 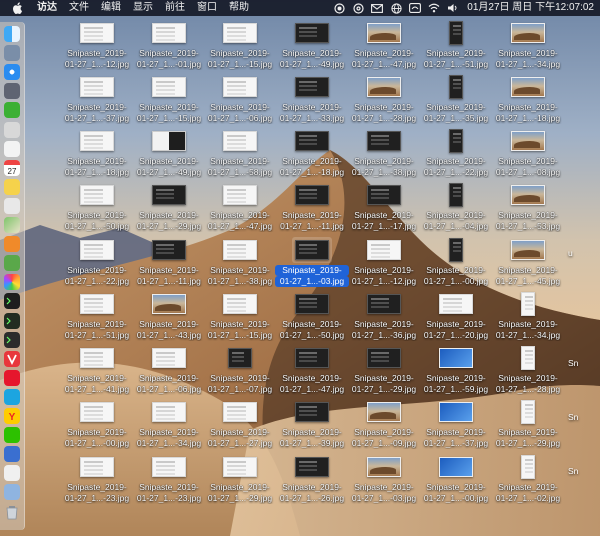 What do you see at coordinates (12, 416) in the screenshot?
I see `yandex-icon: Y` at bounding box center [12, 416].